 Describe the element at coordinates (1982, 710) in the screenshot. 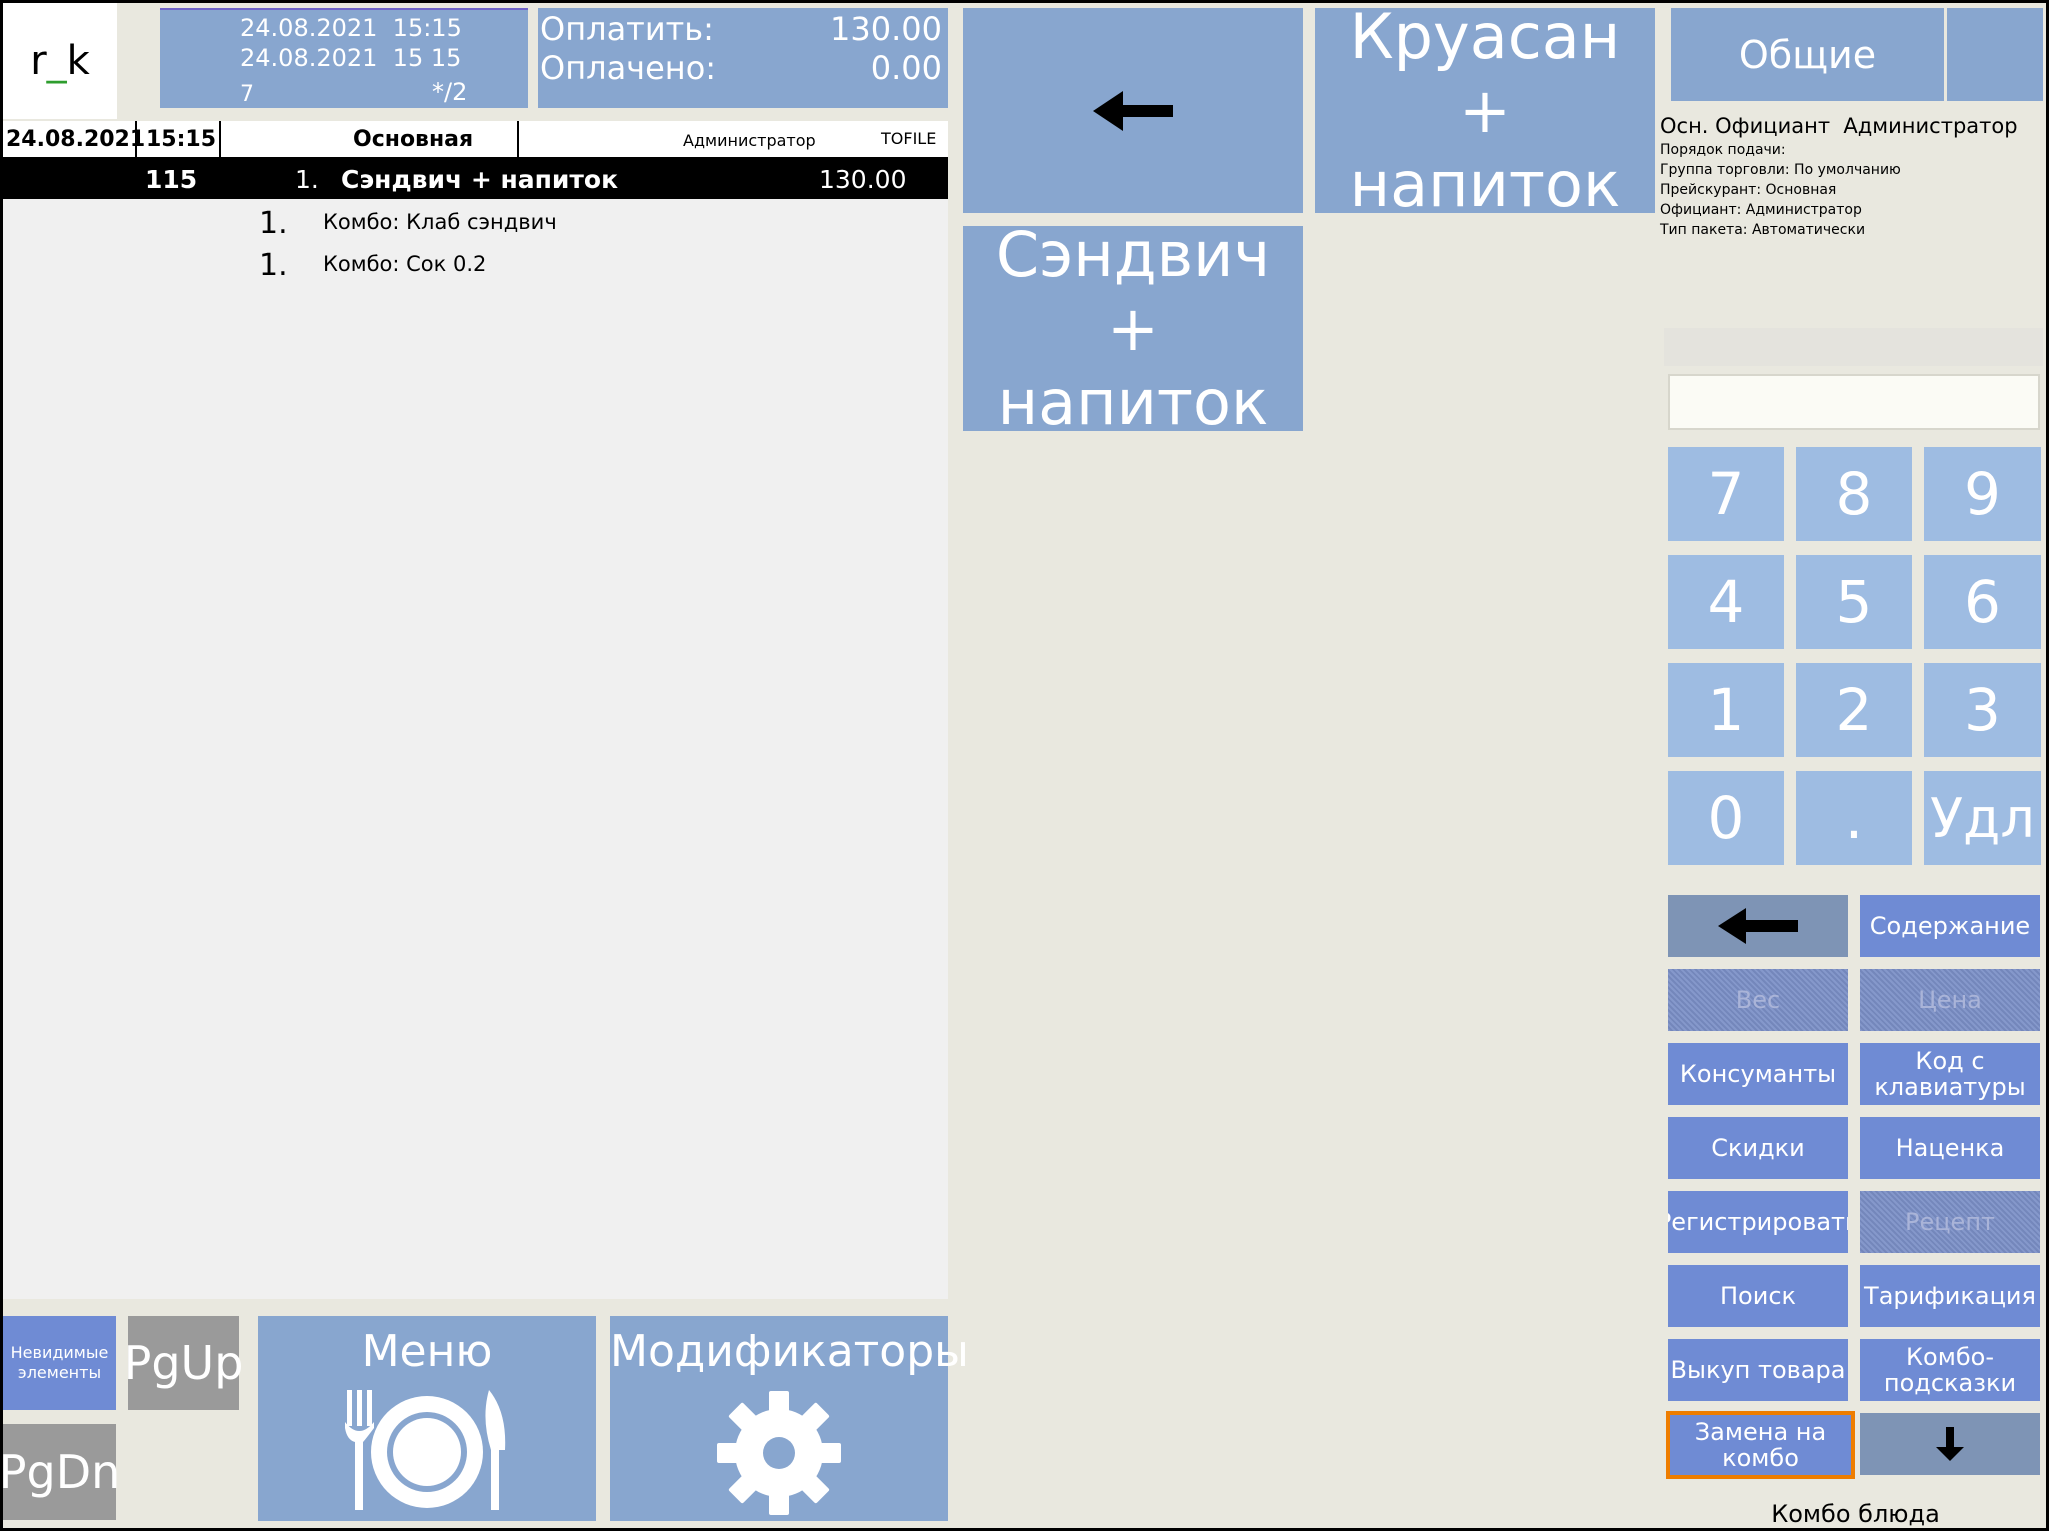

I see `key-3: 3` at that location.